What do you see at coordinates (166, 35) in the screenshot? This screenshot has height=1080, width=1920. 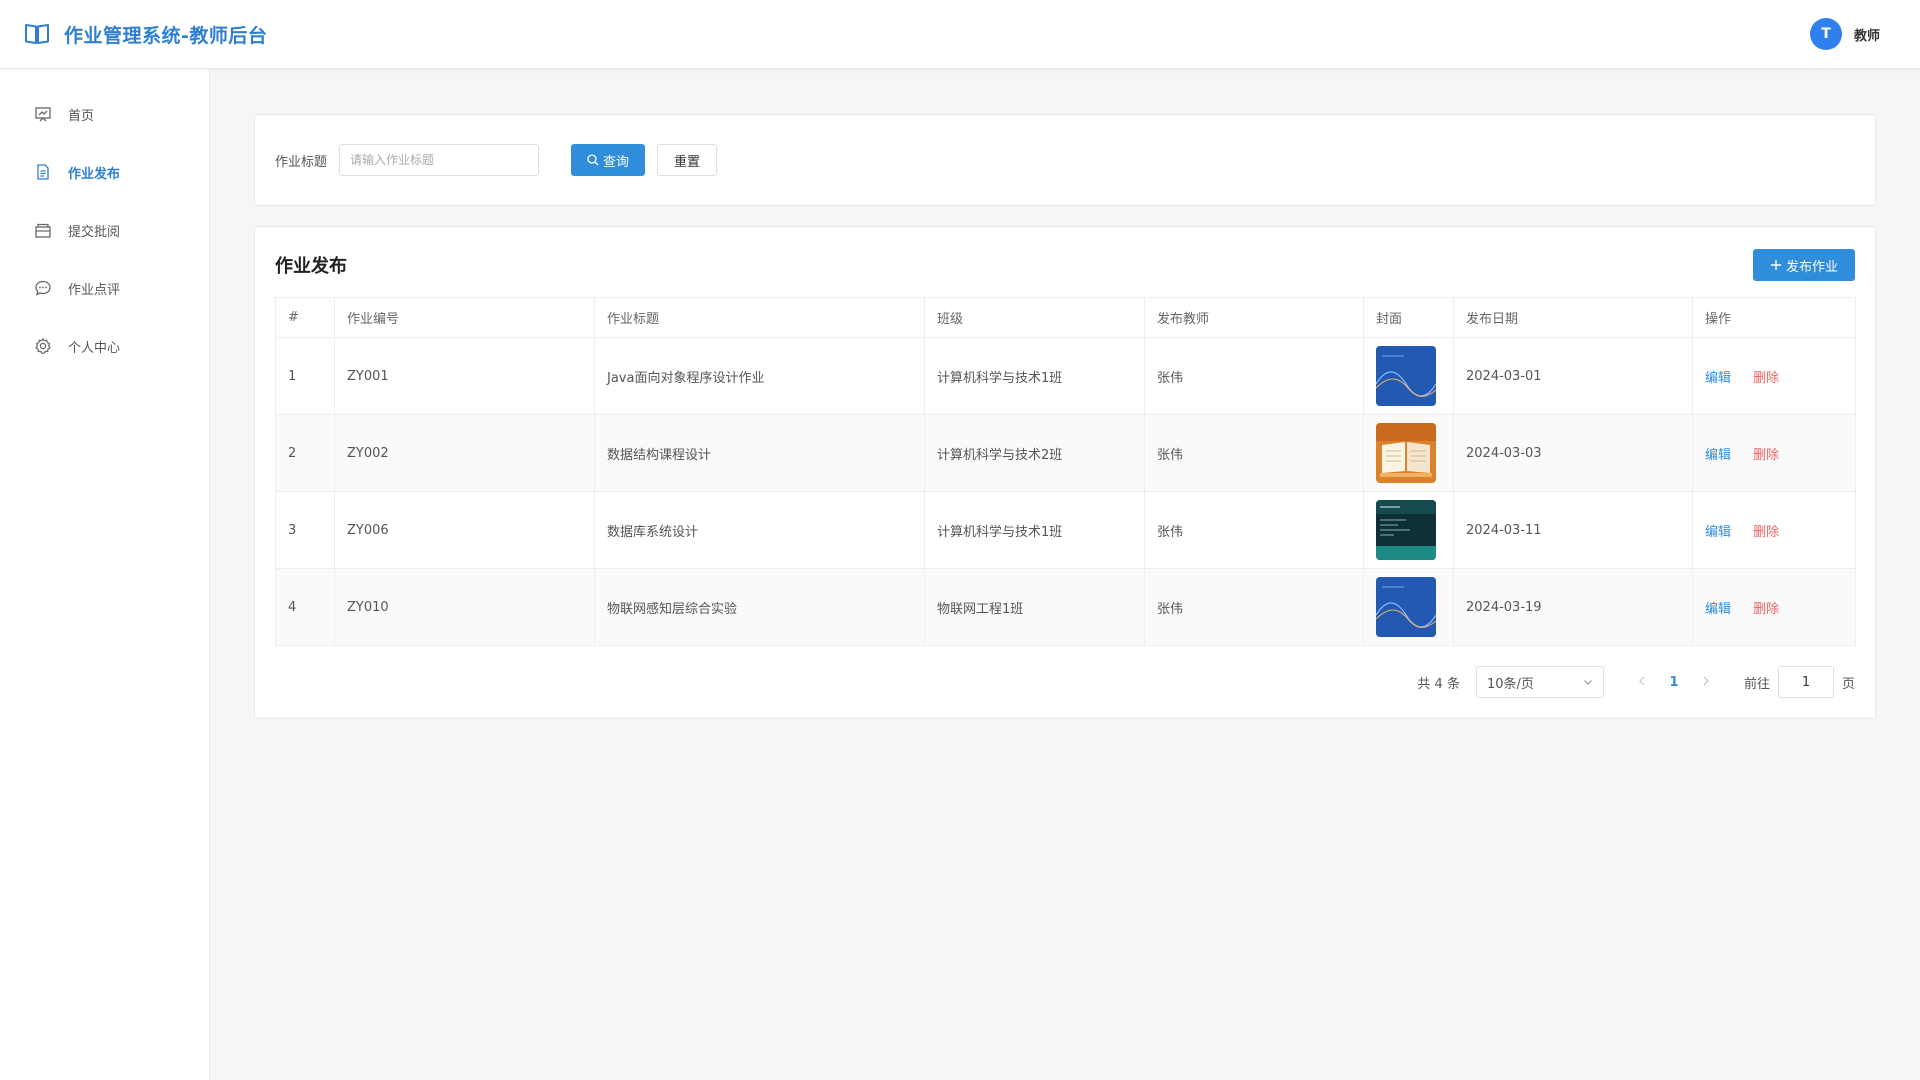 I see `app-title: 作业管理系统-教师后台` at bounding box center [166, 35].